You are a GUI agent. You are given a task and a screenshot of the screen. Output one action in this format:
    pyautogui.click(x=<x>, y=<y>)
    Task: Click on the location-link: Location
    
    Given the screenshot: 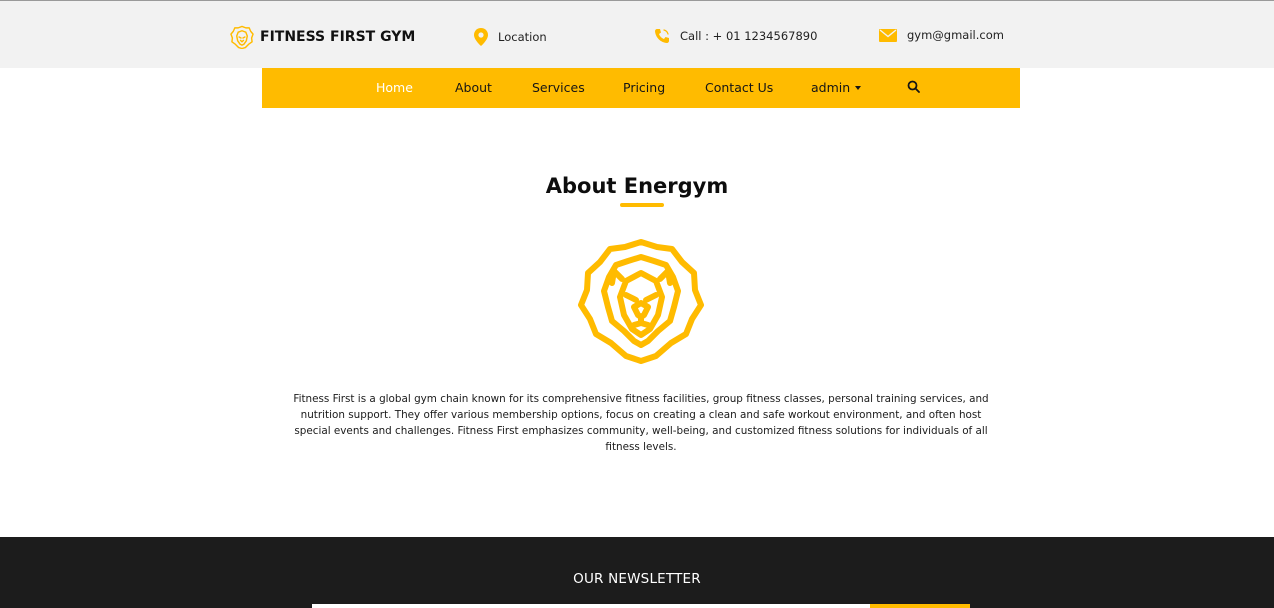 What is the action you would take?
    pyautogui.click(x=510, y=37)
    